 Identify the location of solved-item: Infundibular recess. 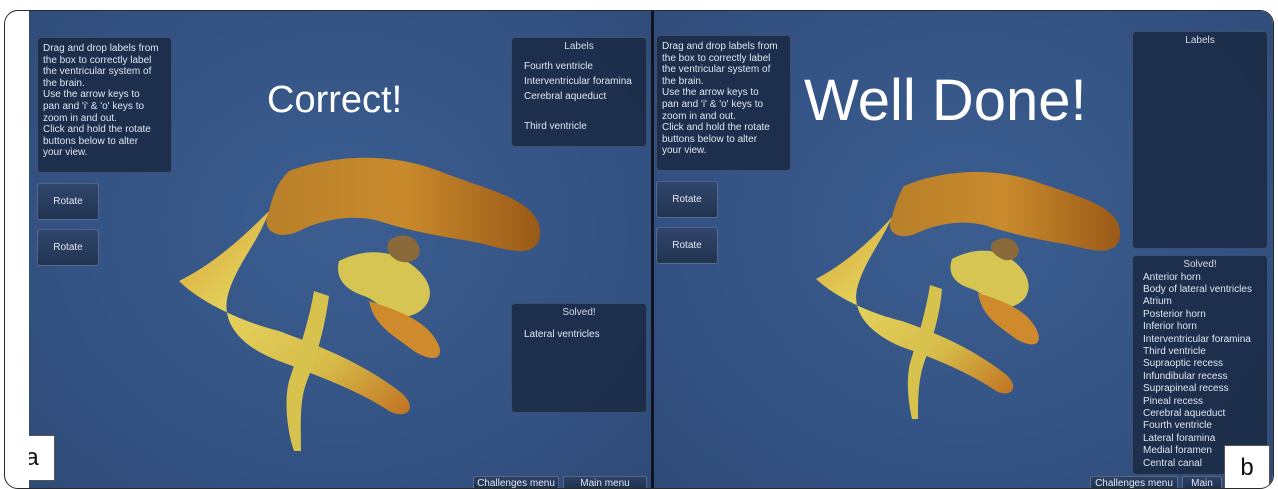
(1185, 376).